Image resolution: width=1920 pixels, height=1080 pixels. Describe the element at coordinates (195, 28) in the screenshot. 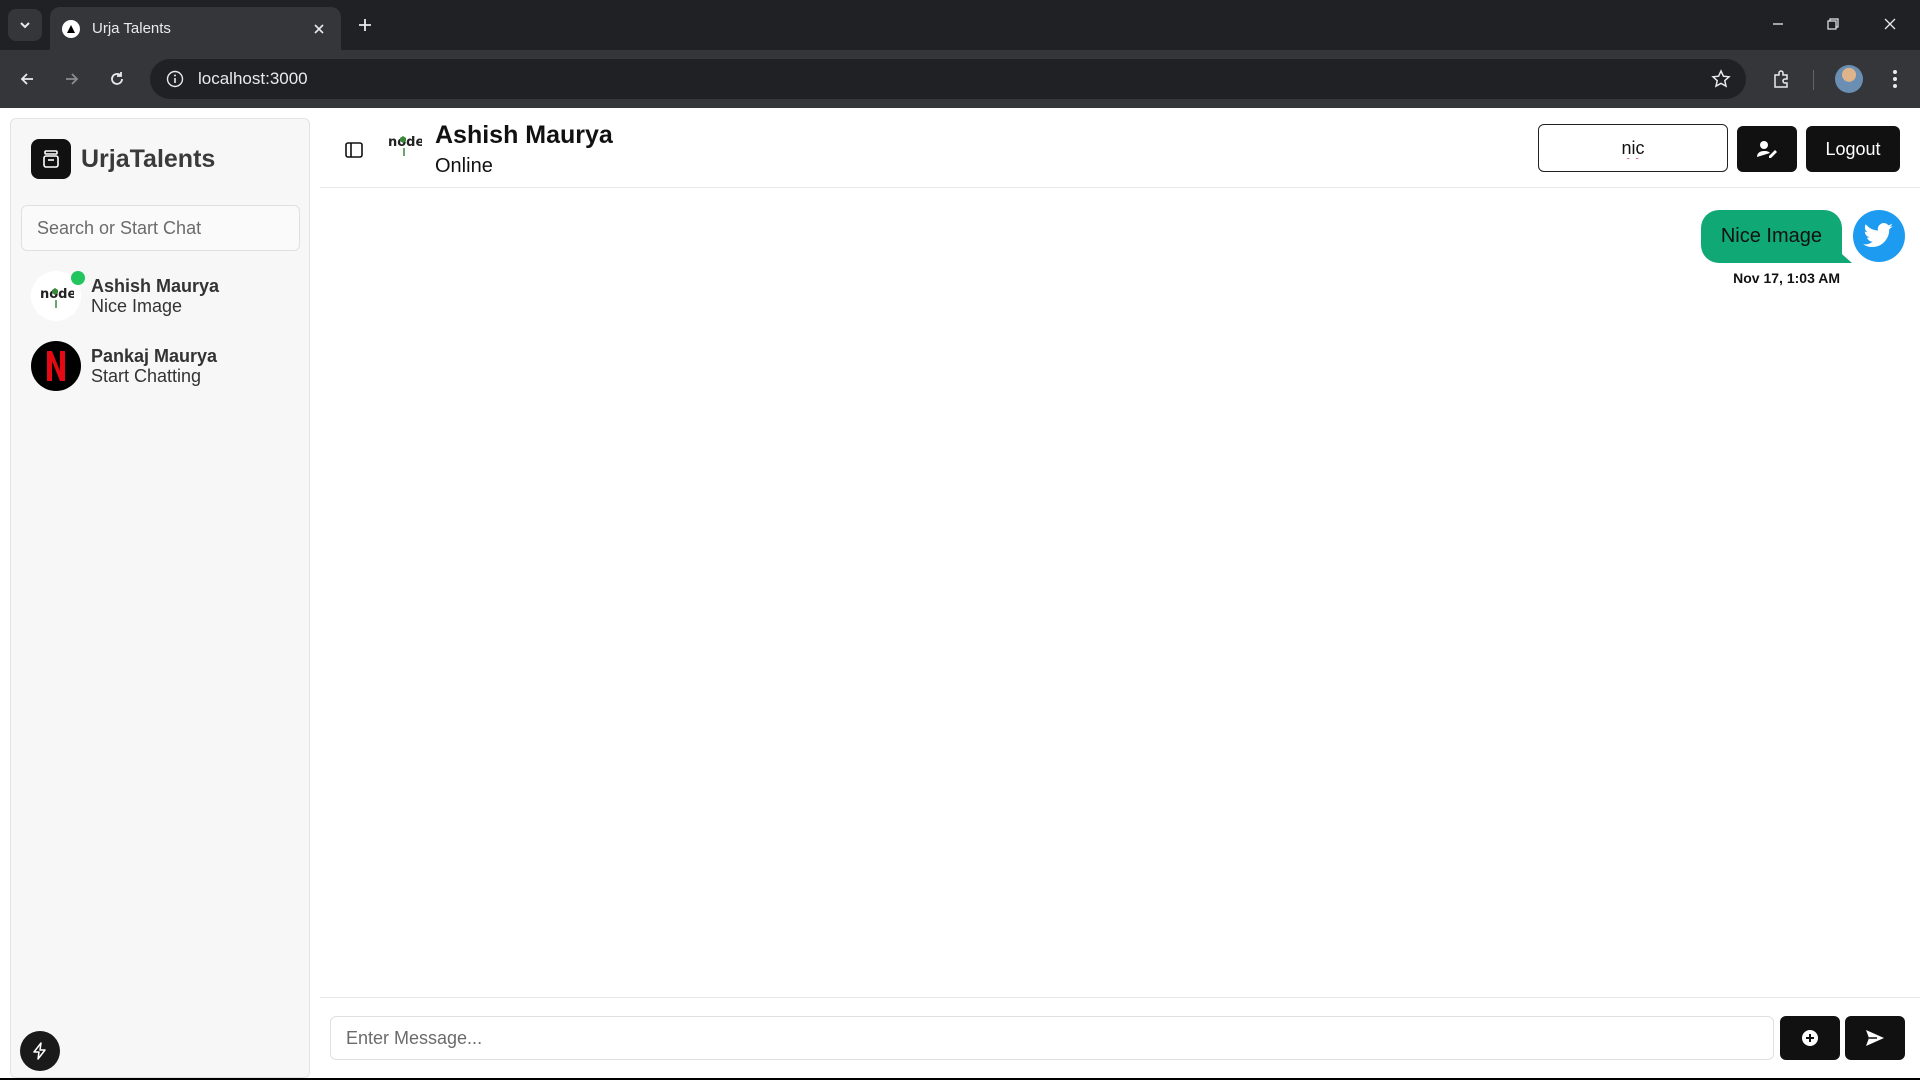

I see `browser-tab-active: Urja Talents` at that location.